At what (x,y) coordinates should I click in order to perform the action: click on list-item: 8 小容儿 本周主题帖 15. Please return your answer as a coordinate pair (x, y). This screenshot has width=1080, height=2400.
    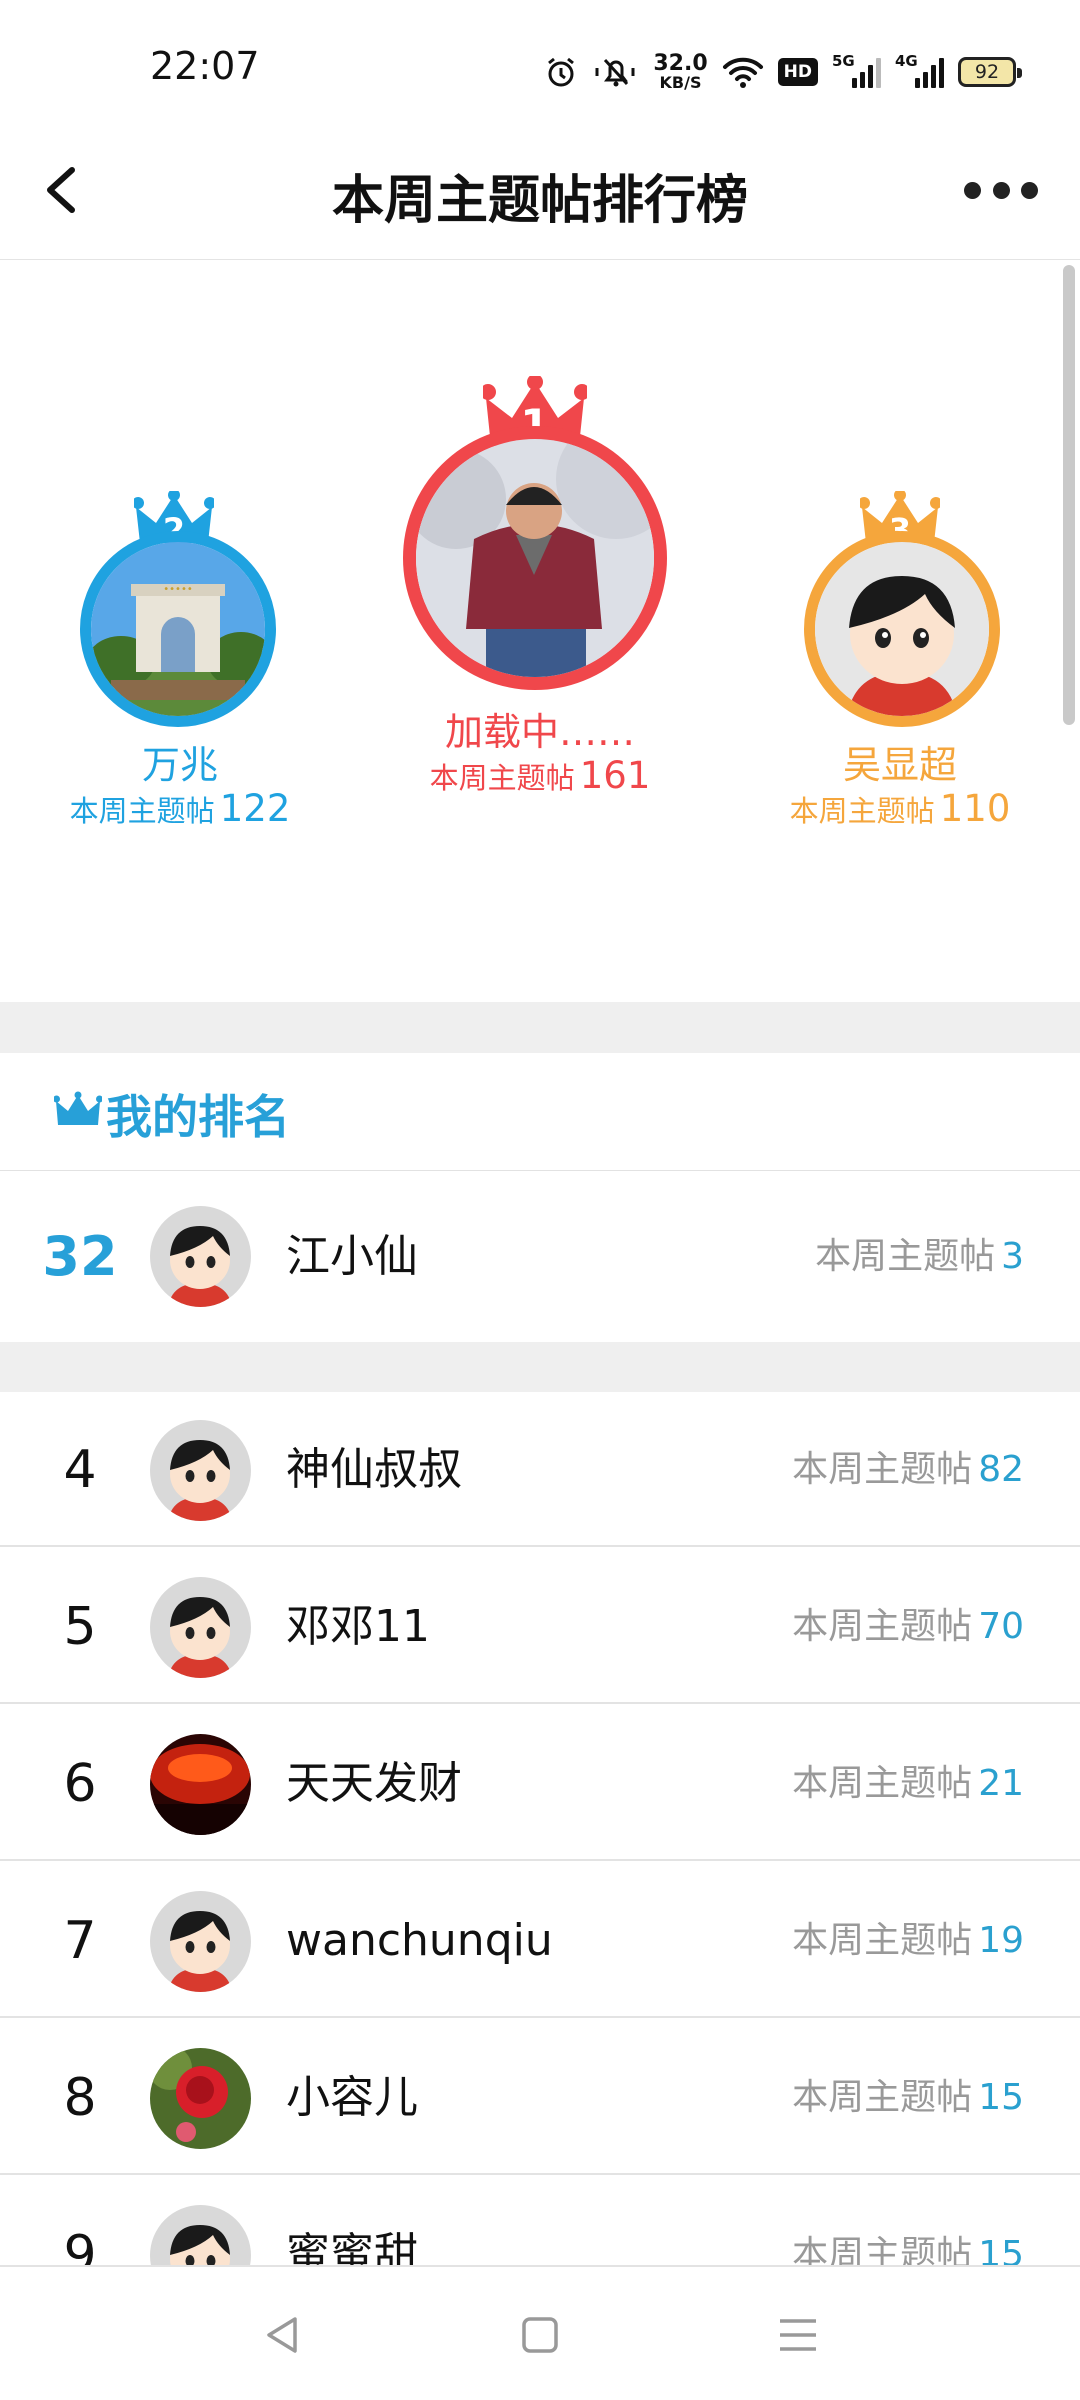
    Looking at the image, I should click on (540, 2098).